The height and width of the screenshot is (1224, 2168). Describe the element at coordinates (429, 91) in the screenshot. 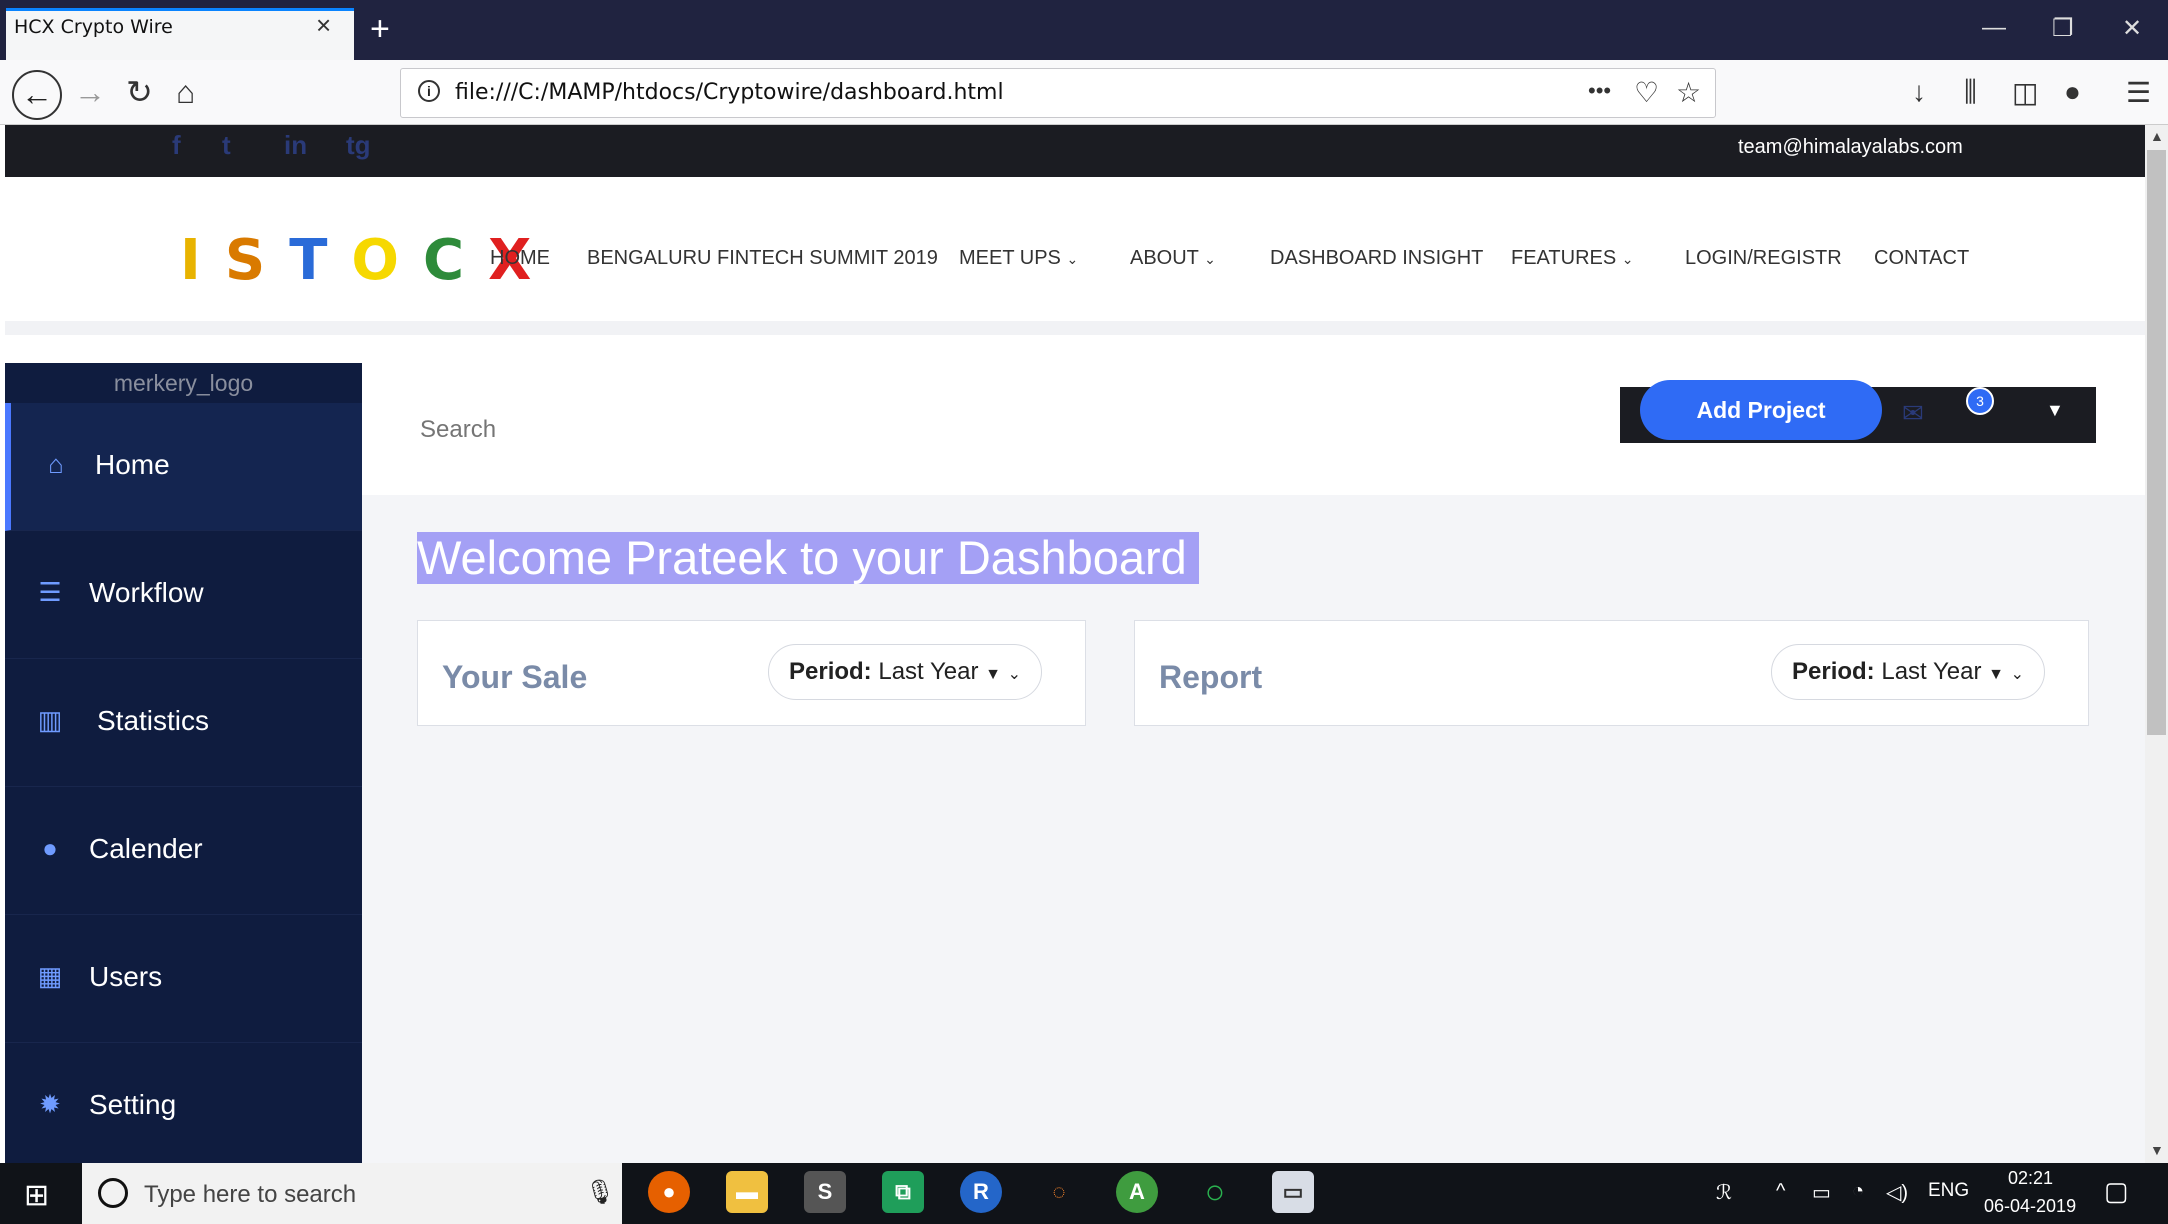

I see `site-info-icon: i` at that location.